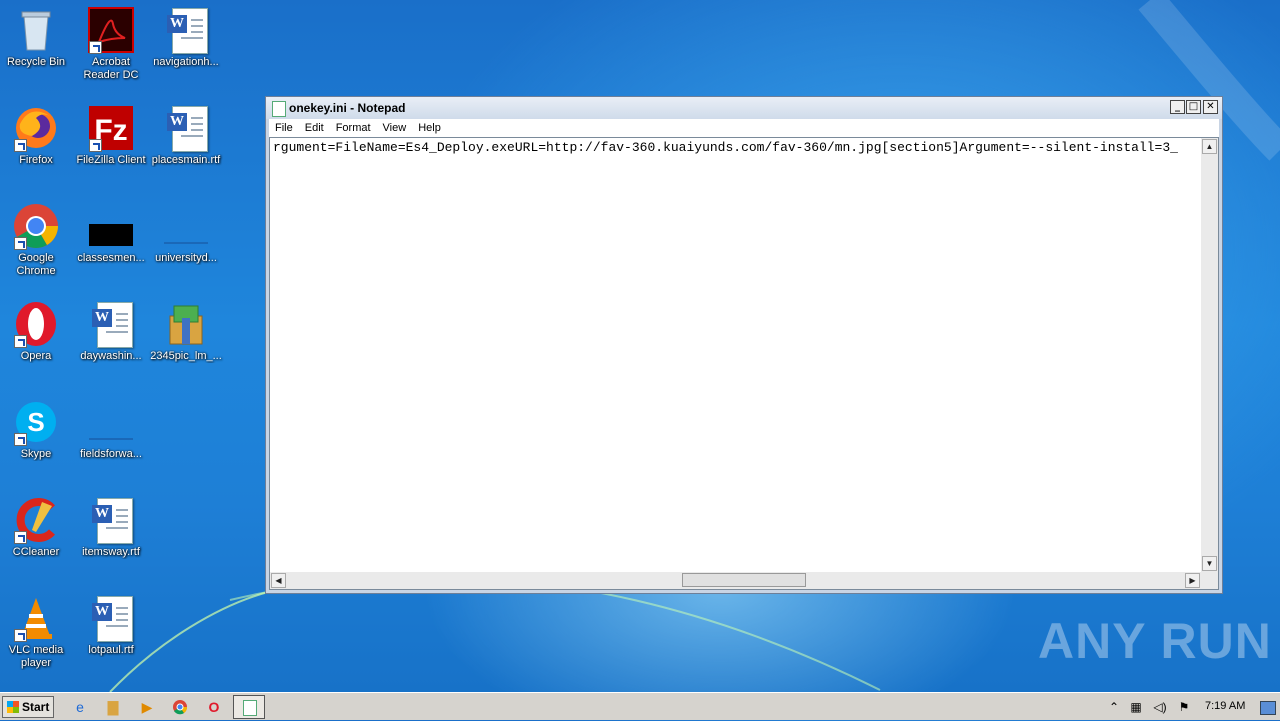 The height and width of the screenshot is (721, 1280). What do you see at coordinates (1184, 707) in the screenshot?
I see `action-center-flag-icon: ⚑` at bounding box center [1184, 707].